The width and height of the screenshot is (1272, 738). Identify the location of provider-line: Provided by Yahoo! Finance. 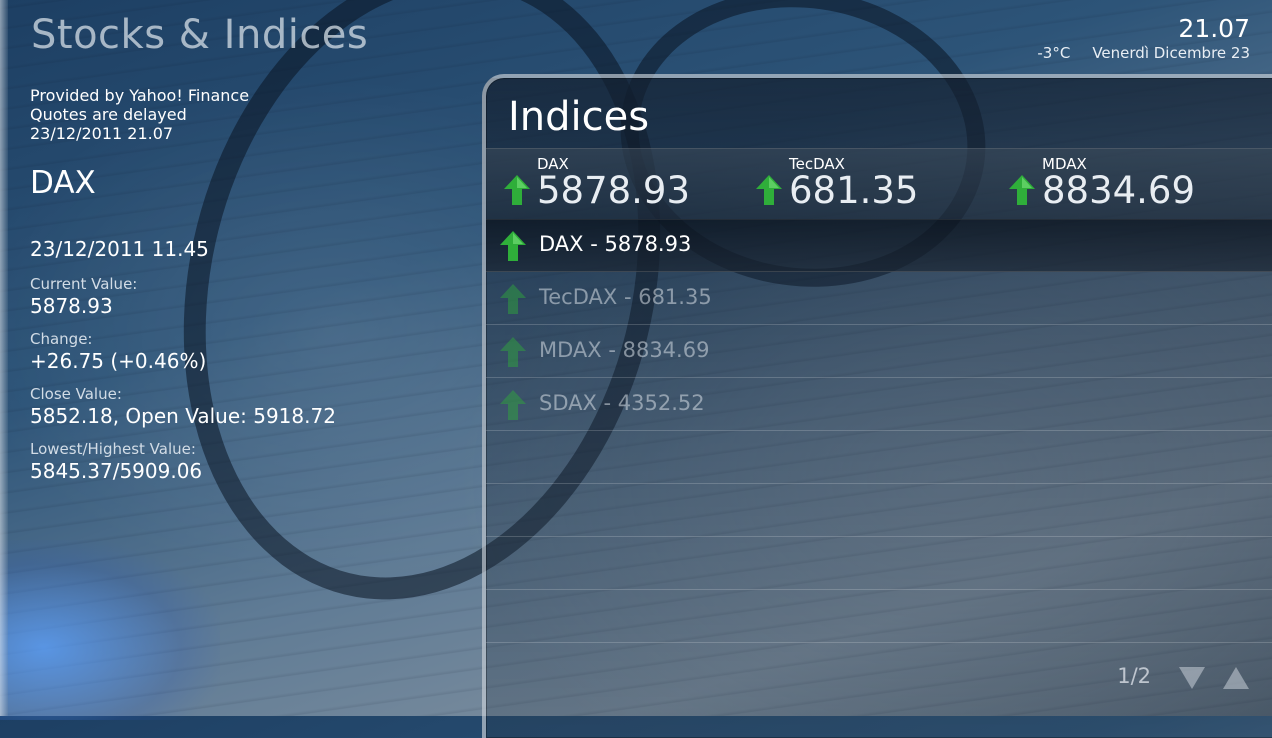
(140, 95).